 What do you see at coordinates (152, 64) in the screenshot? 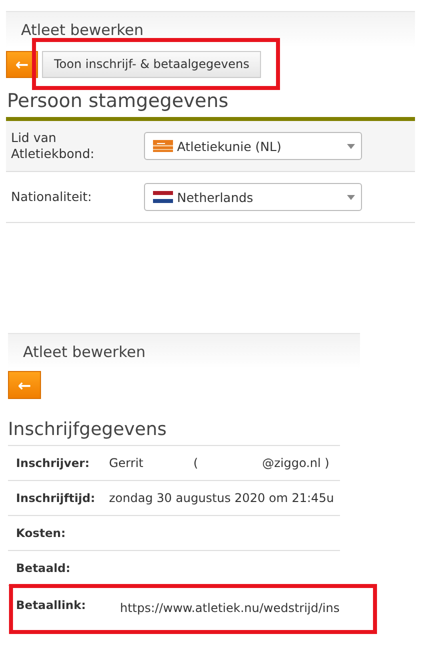
I see `show-details-button: Toon inschrijf- & betaalgegevens` at bounding box center [152, 64].